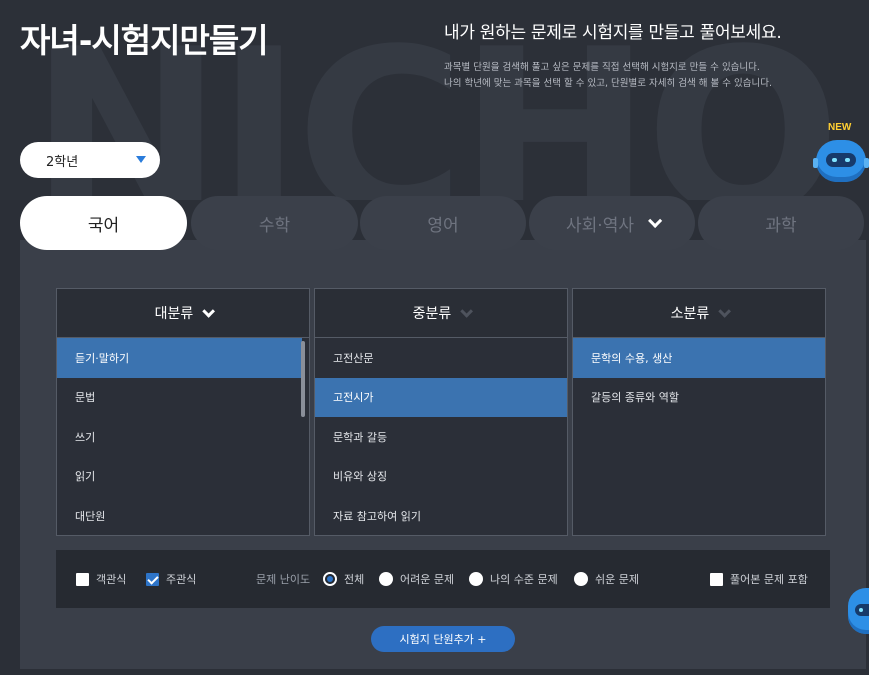 The height and width of the screenshot is (675, 869). I want to click on subject-tabs: 국어 수학 영어 사회·역사 과학, so click(444, 223).